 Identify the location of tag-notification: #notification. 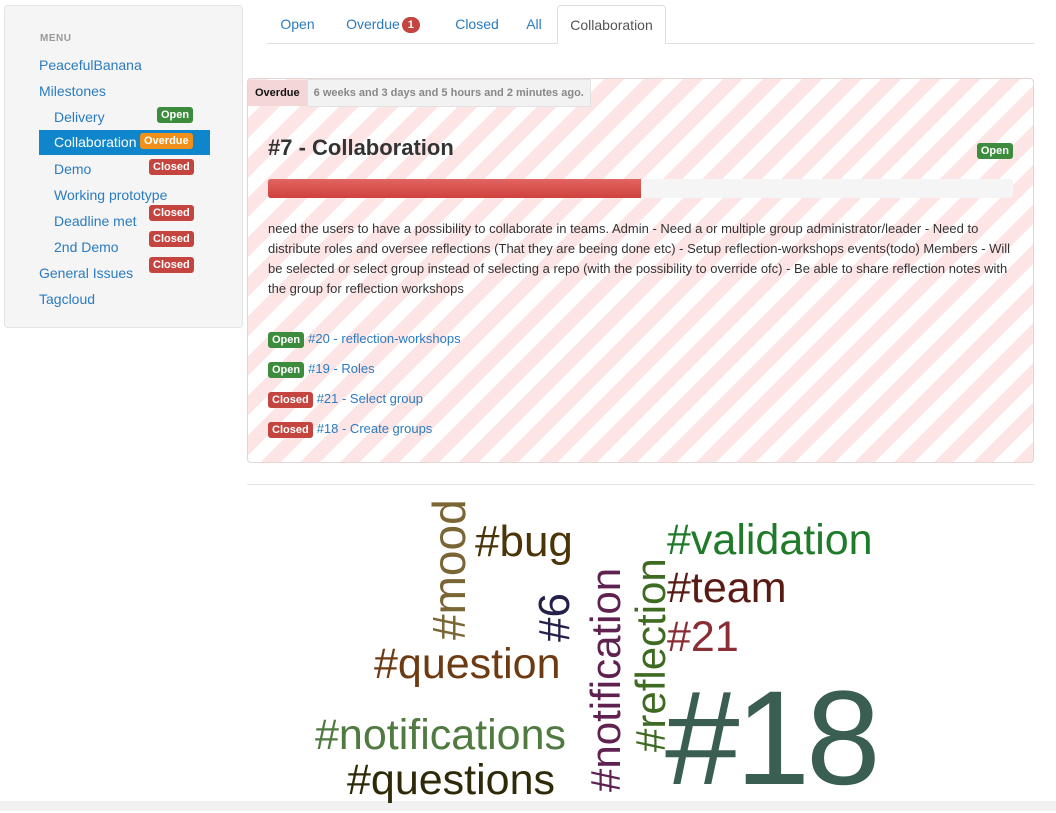
(605, 680).